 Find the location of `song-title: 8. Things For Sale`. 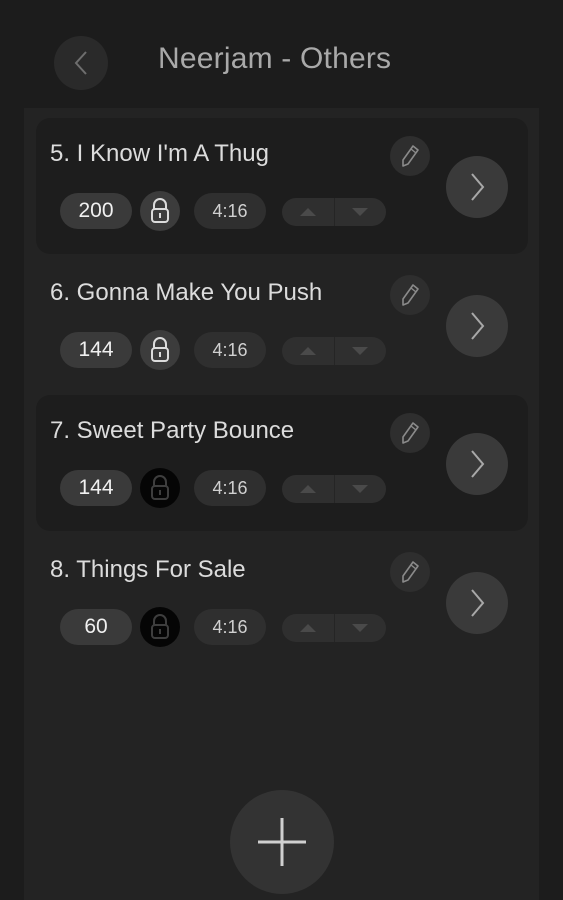

song-title: 8. Things For Sale is located at coordinates (148, 569).